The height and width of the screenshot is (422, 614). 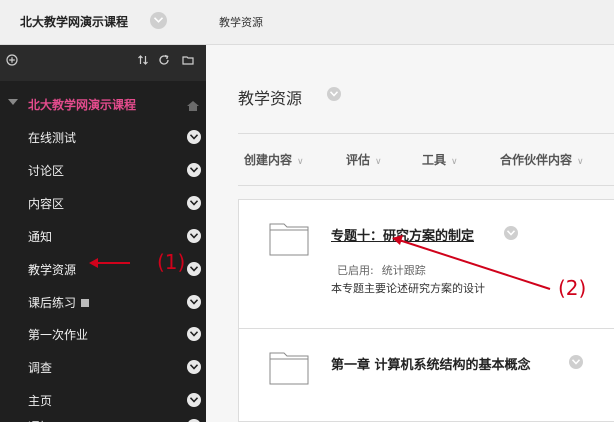 I want to click on tracking-link: 统计跟踪, so click(x=404, y=270).